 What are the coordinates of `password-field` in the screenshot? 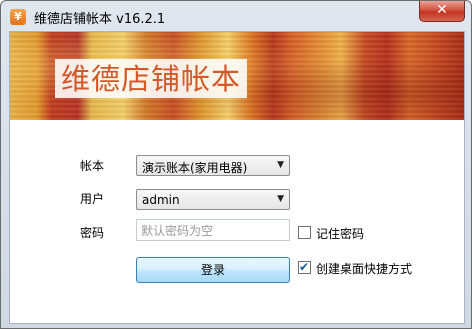 It's located at (213, 230).